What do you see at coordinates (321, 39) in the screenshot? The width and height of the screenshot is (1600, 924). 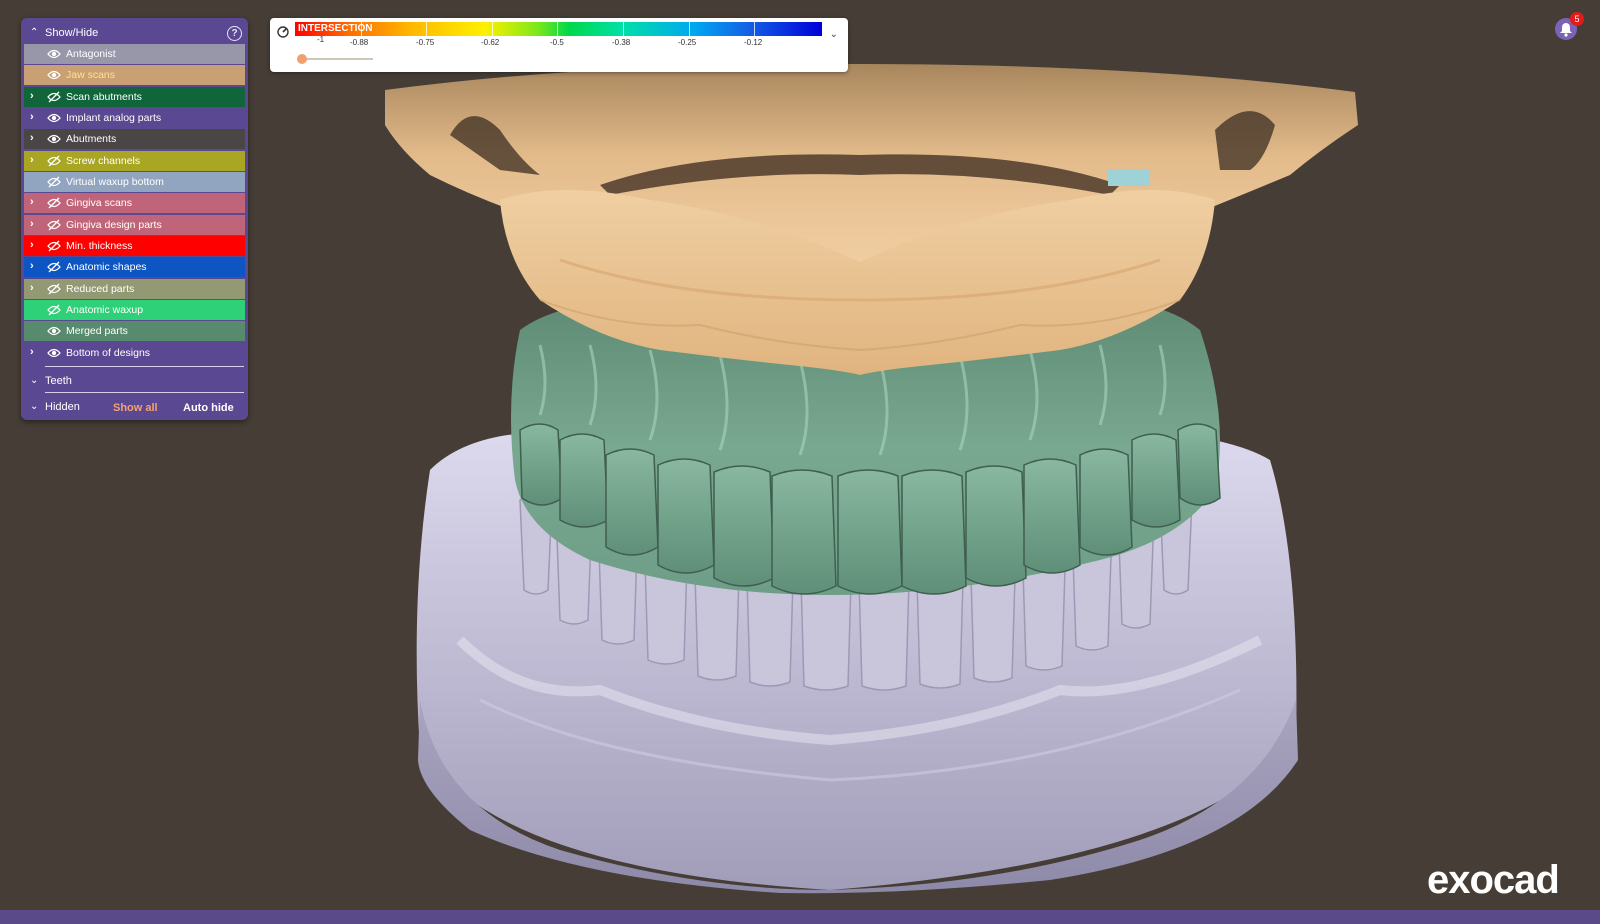 I see `scale-label: -1` at bounding box center [321, 39].